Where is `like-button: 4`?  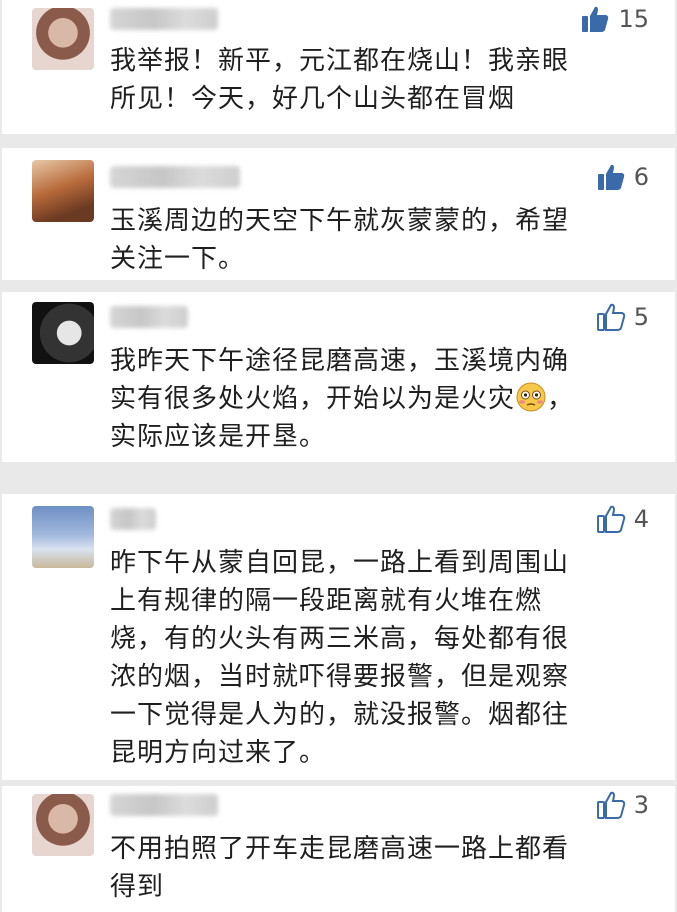
like-button: 4 is located at coordinates (622, 519).